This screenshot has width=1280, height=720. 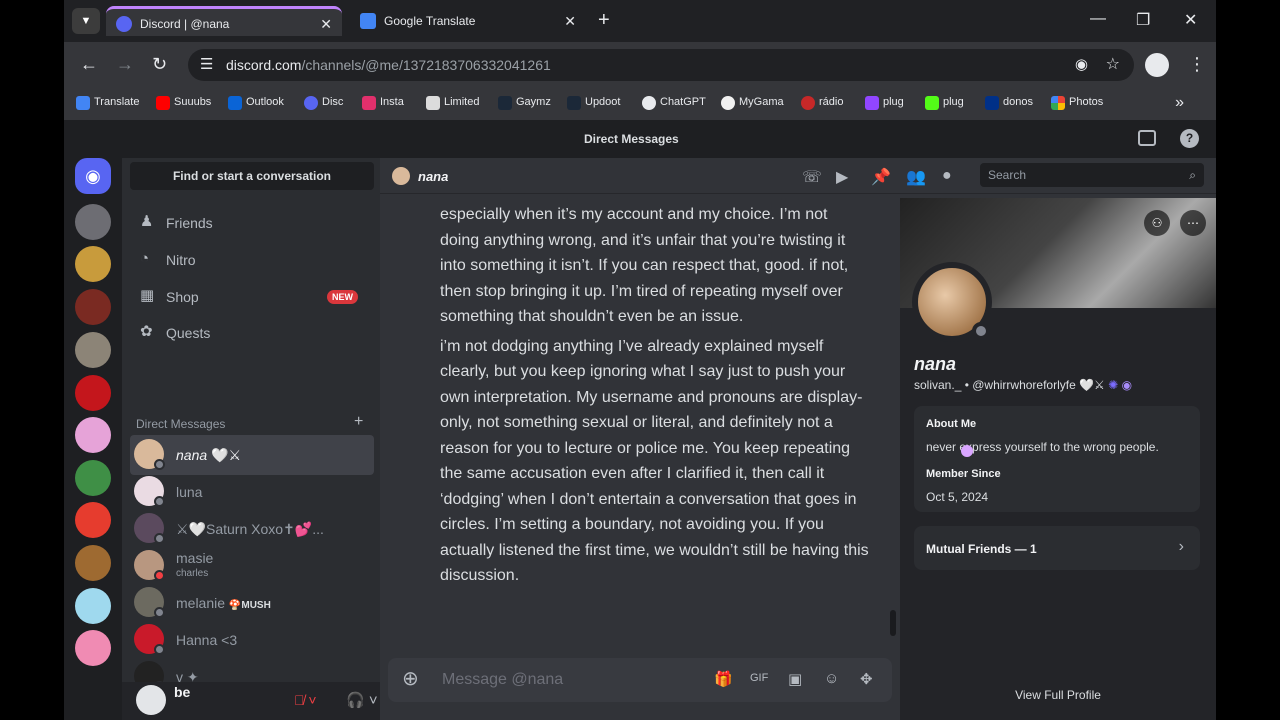 What do you see at coordinates (252, 260) in the screenshot?
I see `sidebar-item-nitro: ◔ Nitro` at bounding box center [252, 260].